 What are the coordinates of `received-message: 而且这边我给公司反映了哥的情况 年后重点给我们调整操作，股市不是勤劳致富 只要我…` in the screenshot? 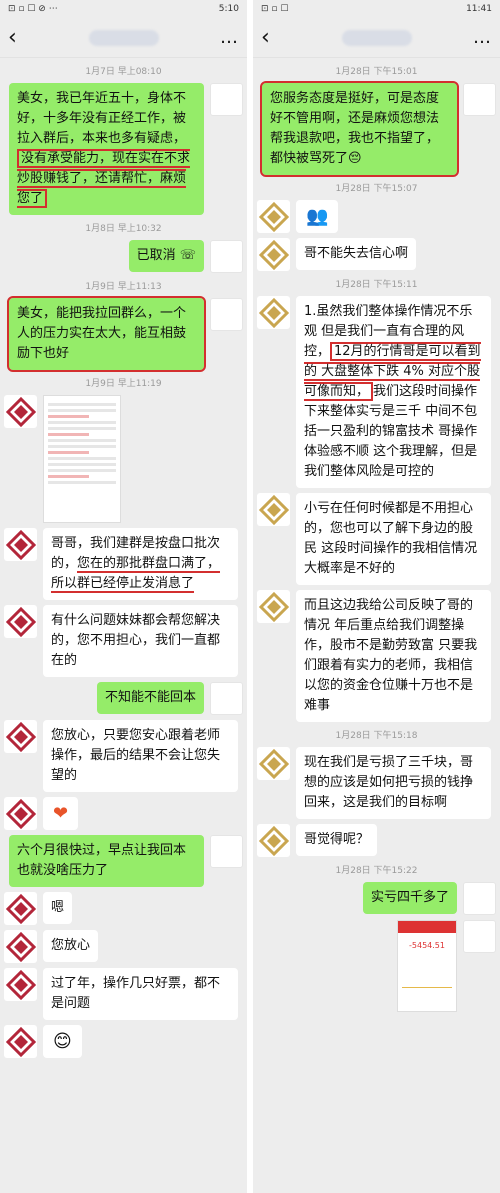 It's located at (393, 656).